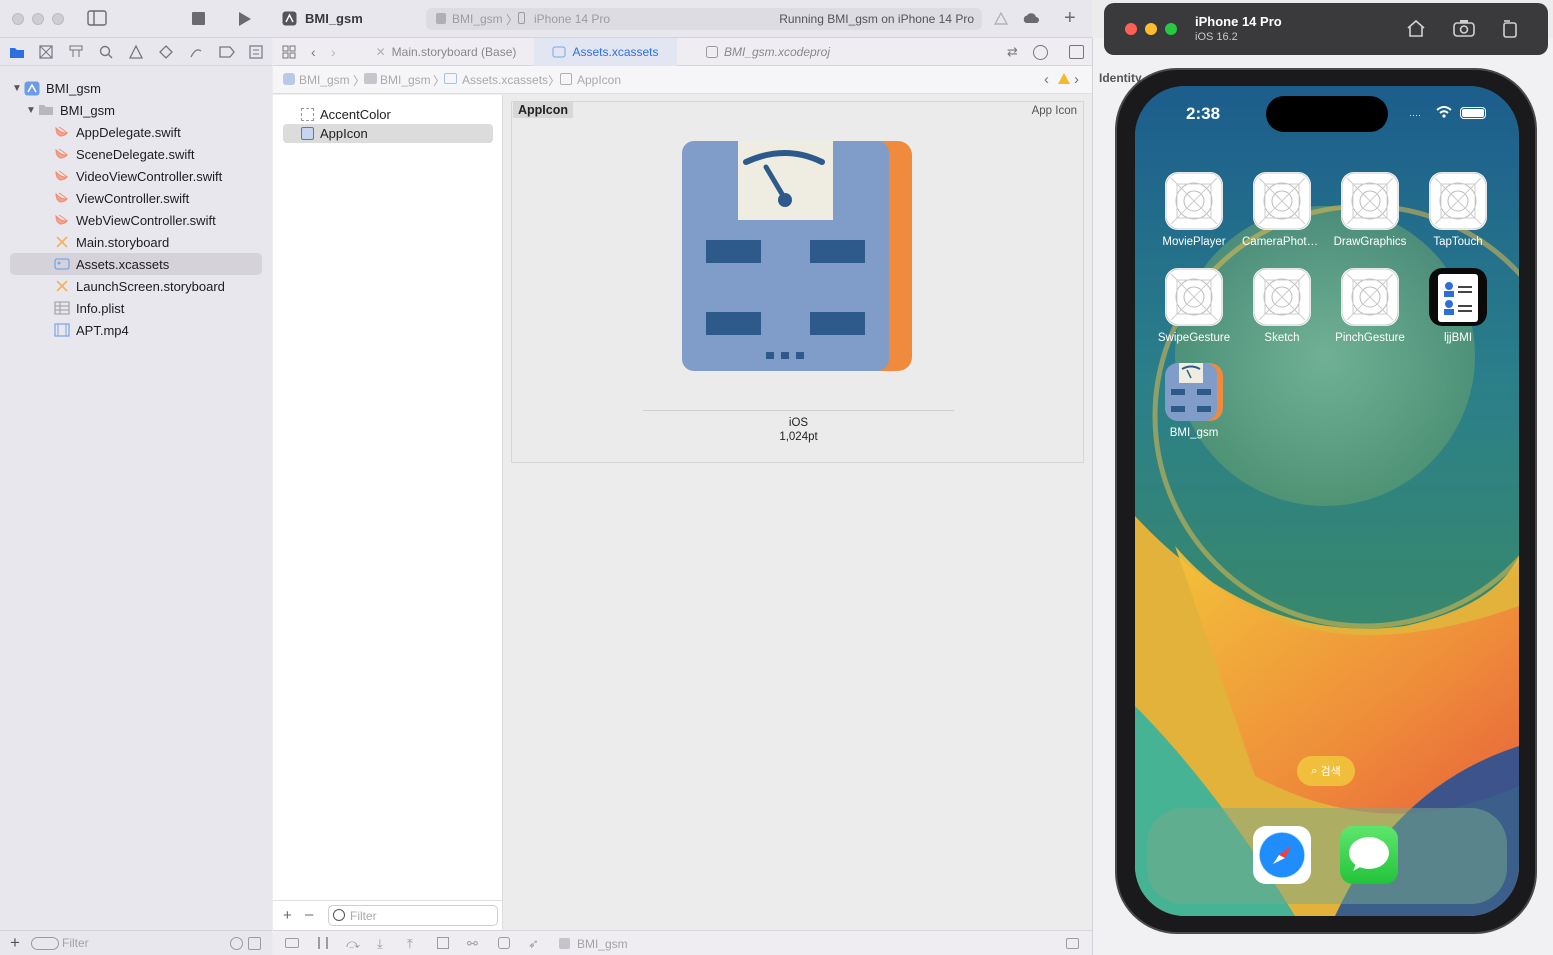 This screenshot has width=1553, height=955. What do you see at coordinates (1072, 943) in the screenshot?
I see `debug-area-toggle-icon` at bounding box center [1072, 943].